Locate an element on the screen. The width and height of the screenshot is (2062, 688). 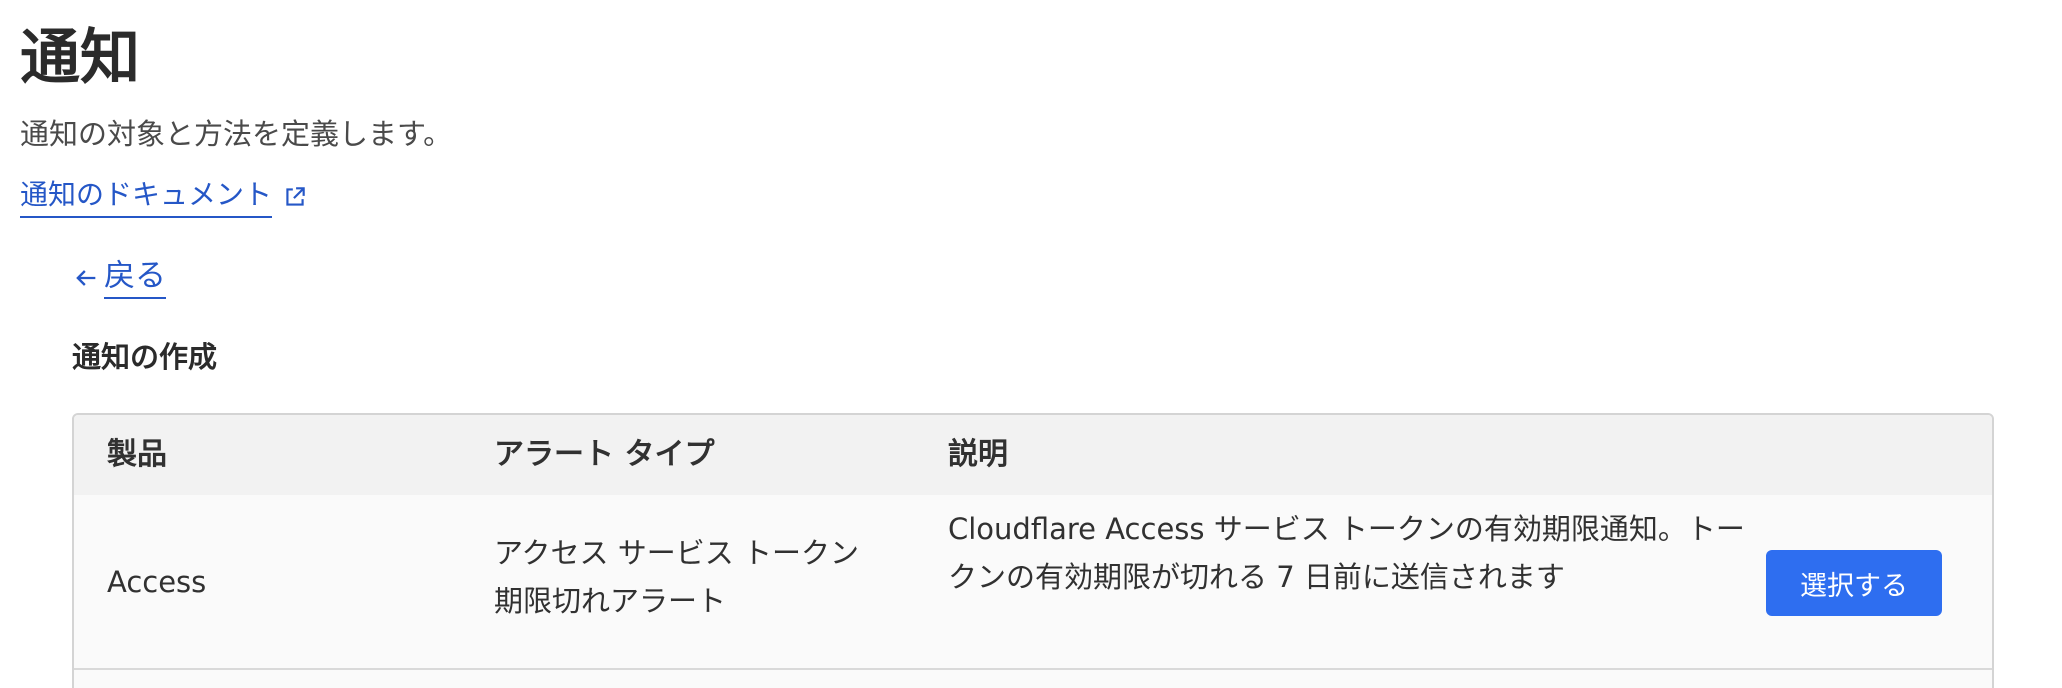
page-description: 通知の対象と方法を定義します。 is located at coordinates (236, 134).